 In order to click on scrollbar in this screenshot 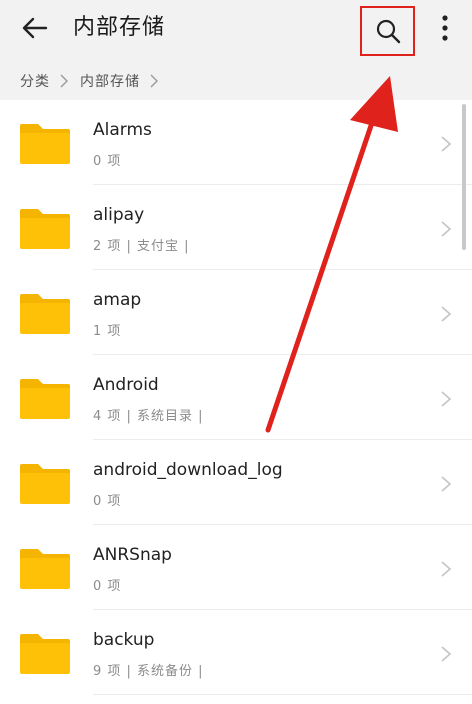, I will do `click(464, 177)`.